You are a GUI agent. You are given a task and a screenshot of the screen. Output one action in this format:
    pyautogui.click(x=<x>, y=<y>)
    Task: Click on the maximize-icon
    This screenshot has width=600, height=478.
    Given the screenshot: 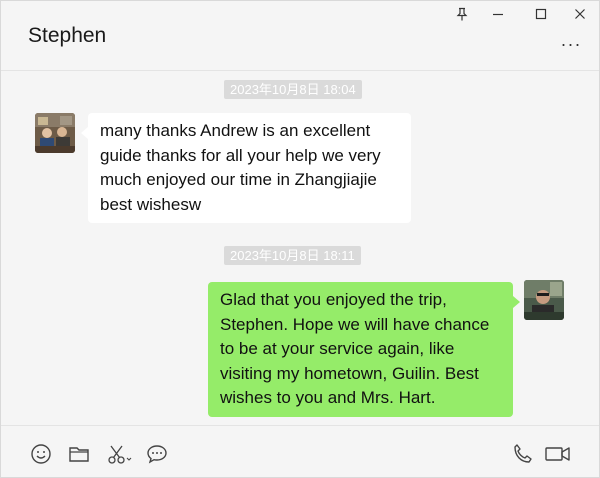 What is the action you would take?
    pyautogui.click(x=541, y=14)
    